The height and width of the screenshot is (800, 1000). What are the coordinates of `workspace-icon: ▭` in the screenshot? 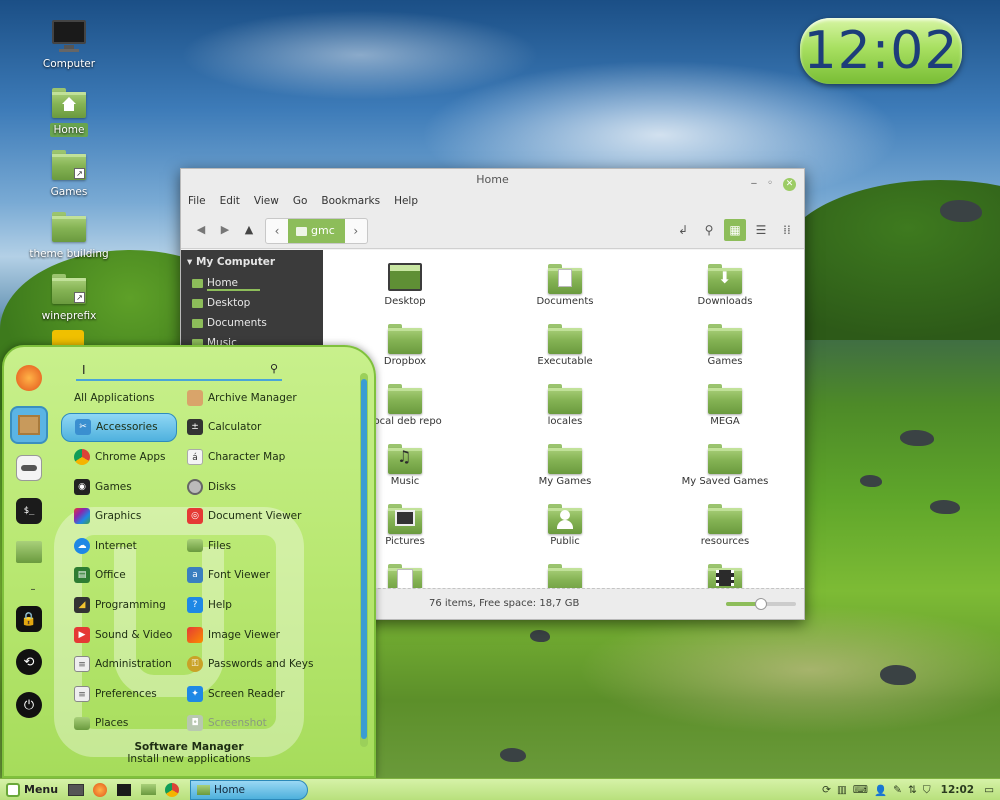 It's located at (989, 790).